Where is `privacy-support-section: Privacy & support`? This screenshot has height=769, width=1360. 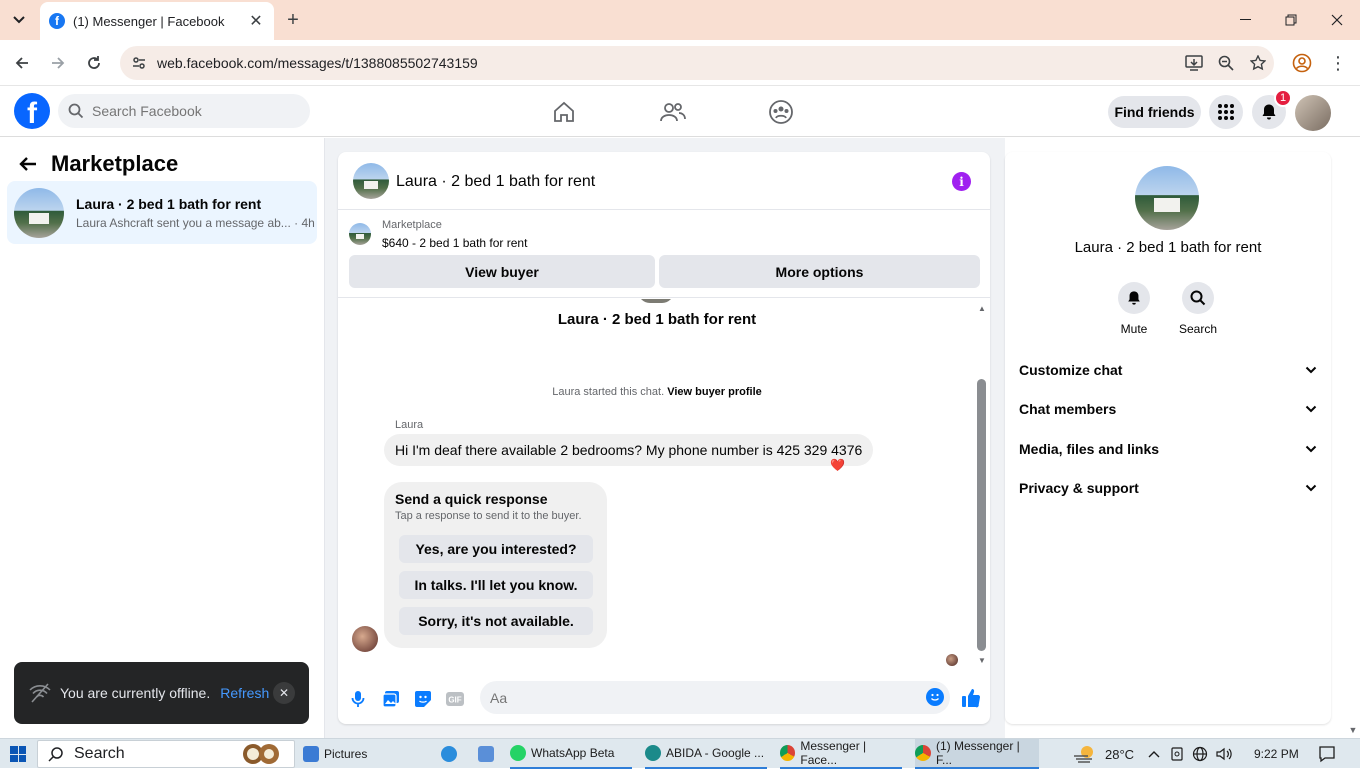 privacy-support-section: Privacy & support is located at coordinates (1168, 488).